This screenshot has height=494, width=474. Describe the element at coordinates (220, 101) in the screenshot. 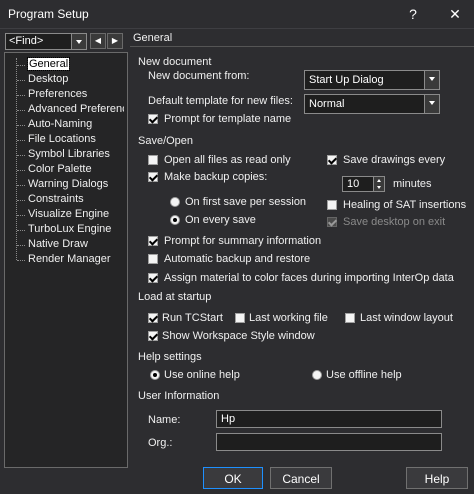

I see `default-template-label: Default template for new files:` at that location.